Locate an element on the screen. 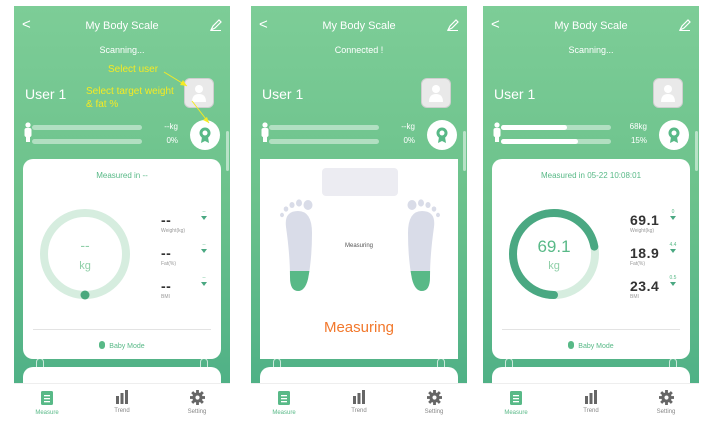 The height and width of the screenshot is (433, 701). bmi-target: -- is located at coordinates (204, 280).